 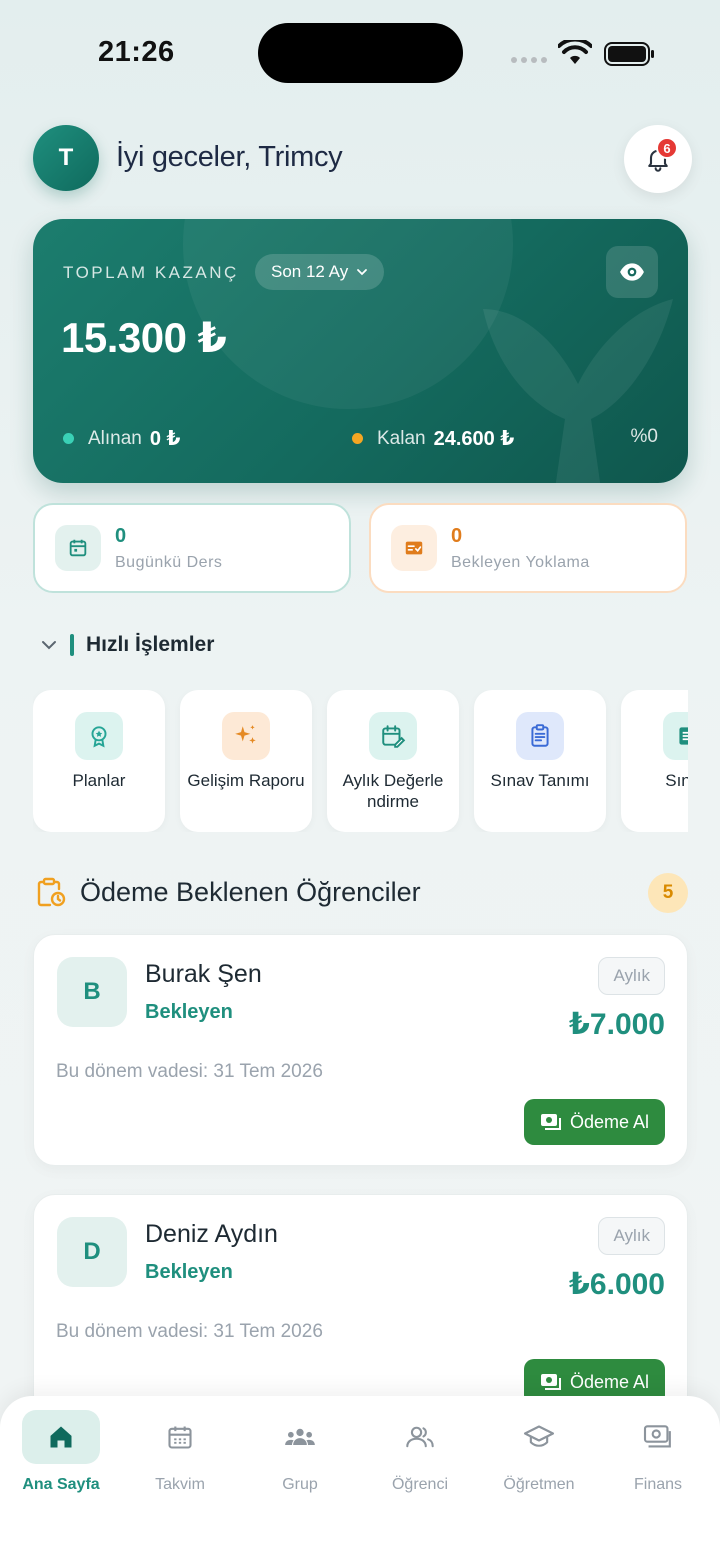 I want to click on group-icon, so click(x=300, y=1437).